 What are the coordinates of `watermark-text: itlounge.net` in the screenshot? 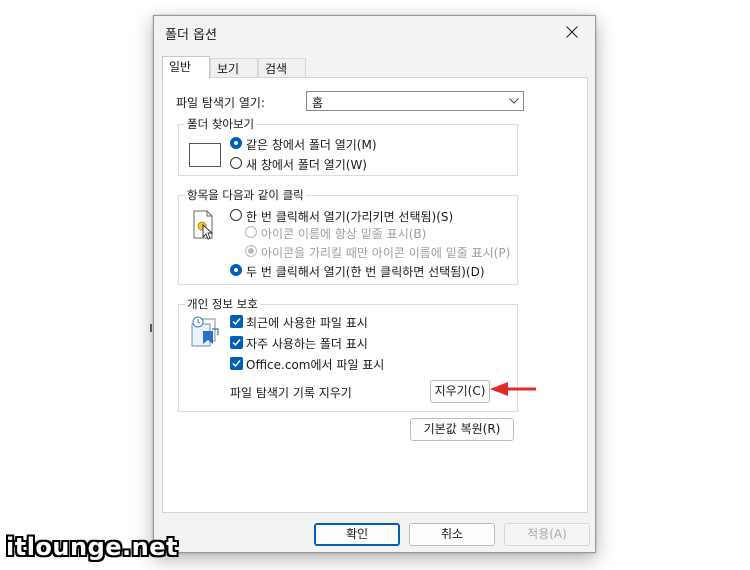 It's located at (92, 547).